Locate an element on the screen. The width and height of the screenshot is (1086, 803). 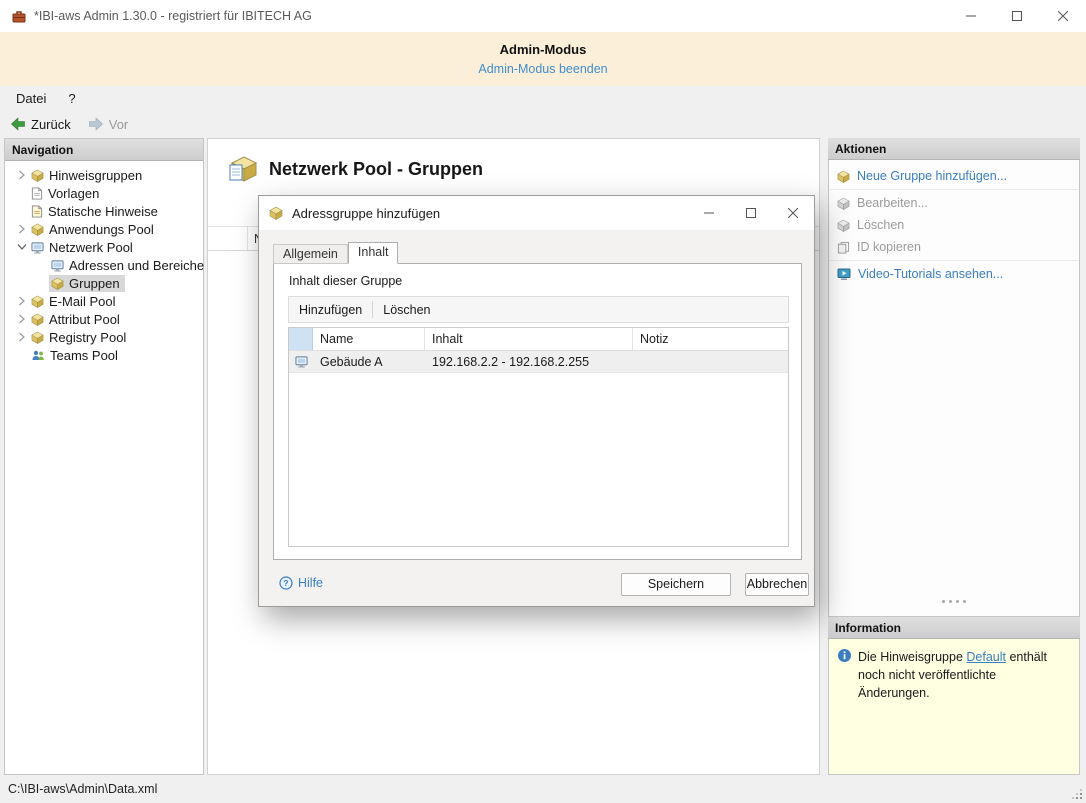
tree-item-statische-hinweise: Statische Hinweise is located at coordinates (104, 211).